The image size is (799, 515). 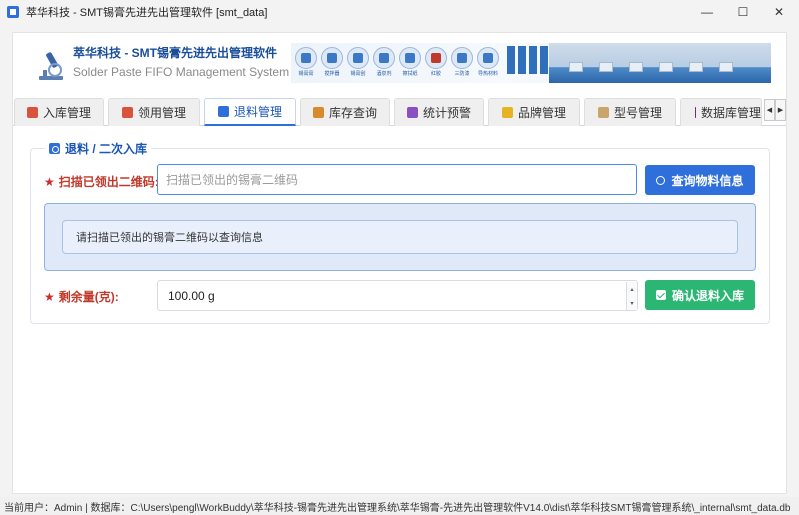 What do you see at coordinates (352, 113) in the screenshot?
I see `tab-label: 库存查询` at bounding box center [352, 113].